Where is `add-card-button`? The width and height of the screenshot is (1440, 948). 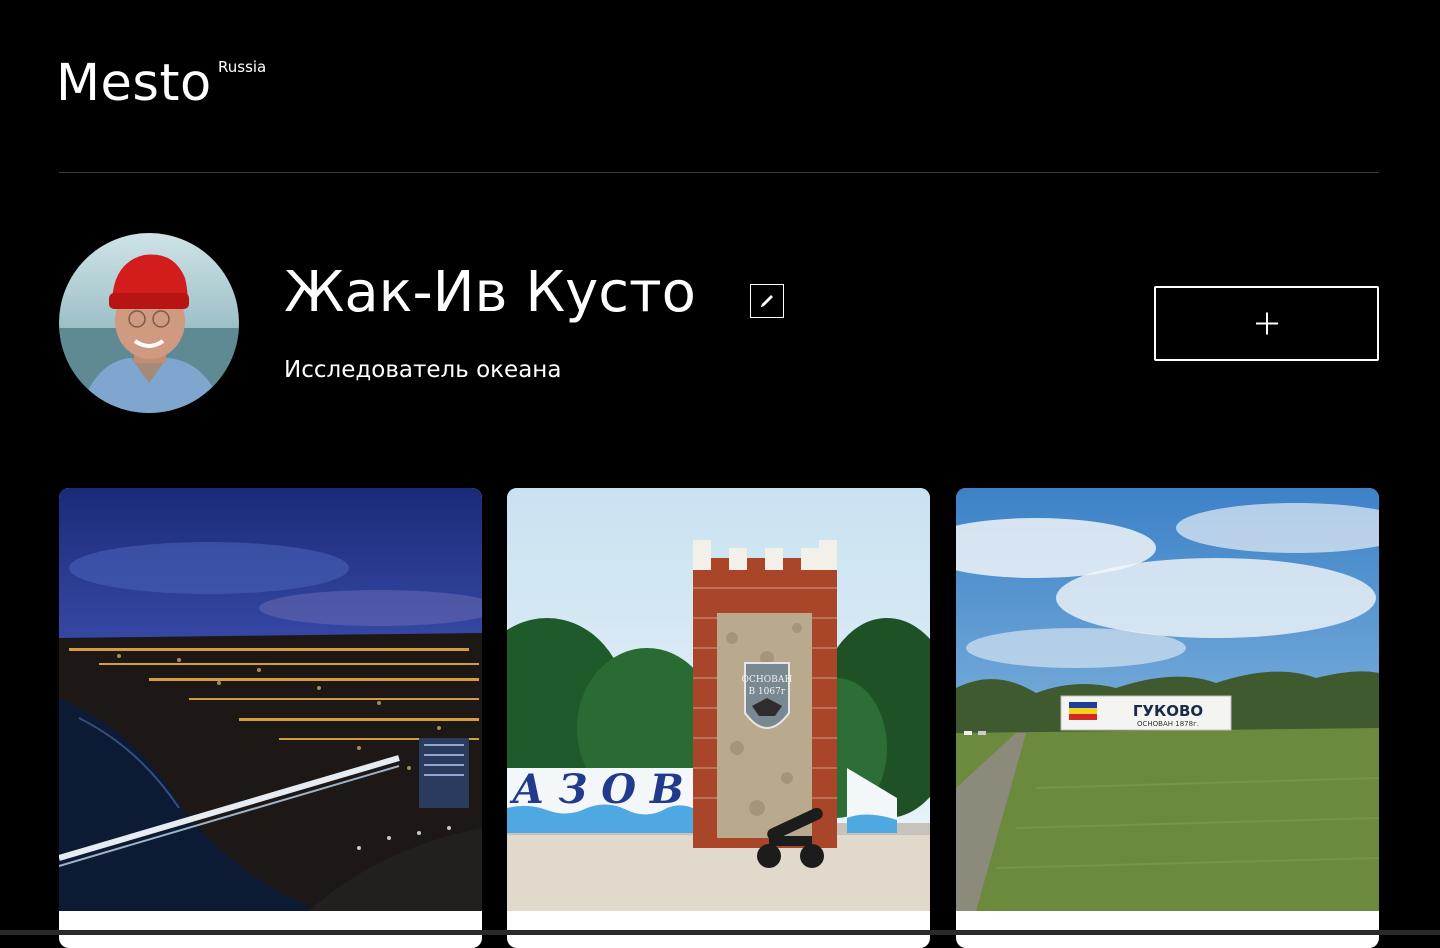
add-card-button is located at coordinates (1266, 323).